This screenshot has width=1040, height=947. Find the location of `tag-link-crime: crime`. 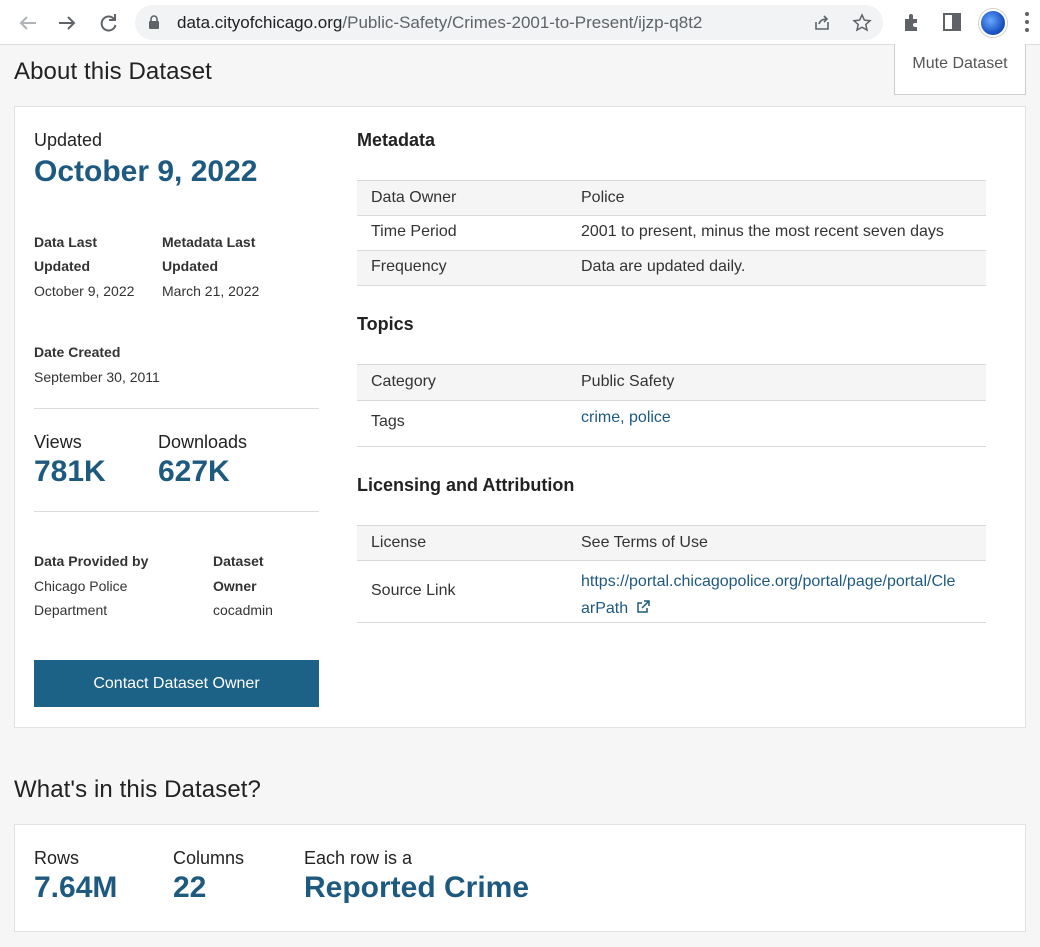

tag-link-crime: crime is located at coordinates (600, 417).